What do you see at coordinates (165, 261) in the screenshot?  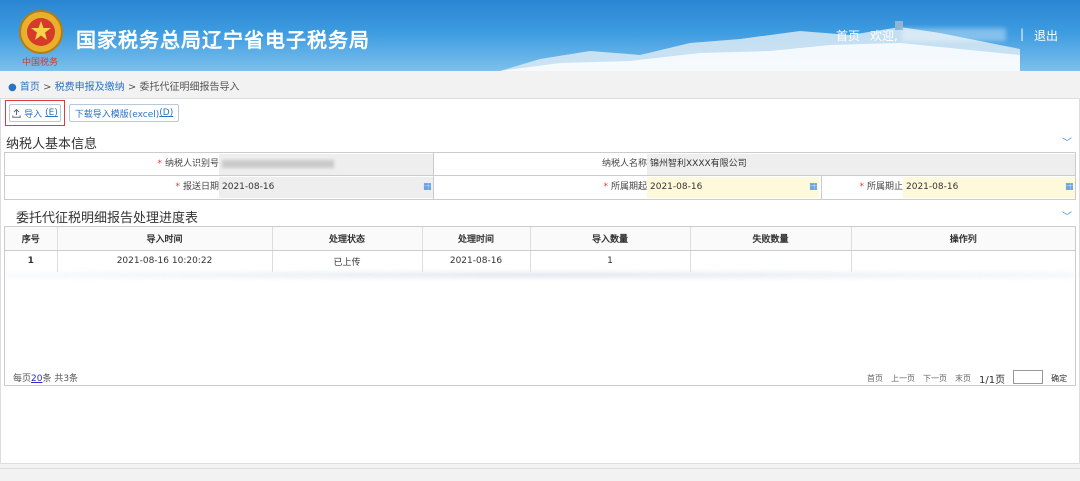 I see `cell-import-time: 2021-08-16 10:20:22` at bounding box center [165, 261].